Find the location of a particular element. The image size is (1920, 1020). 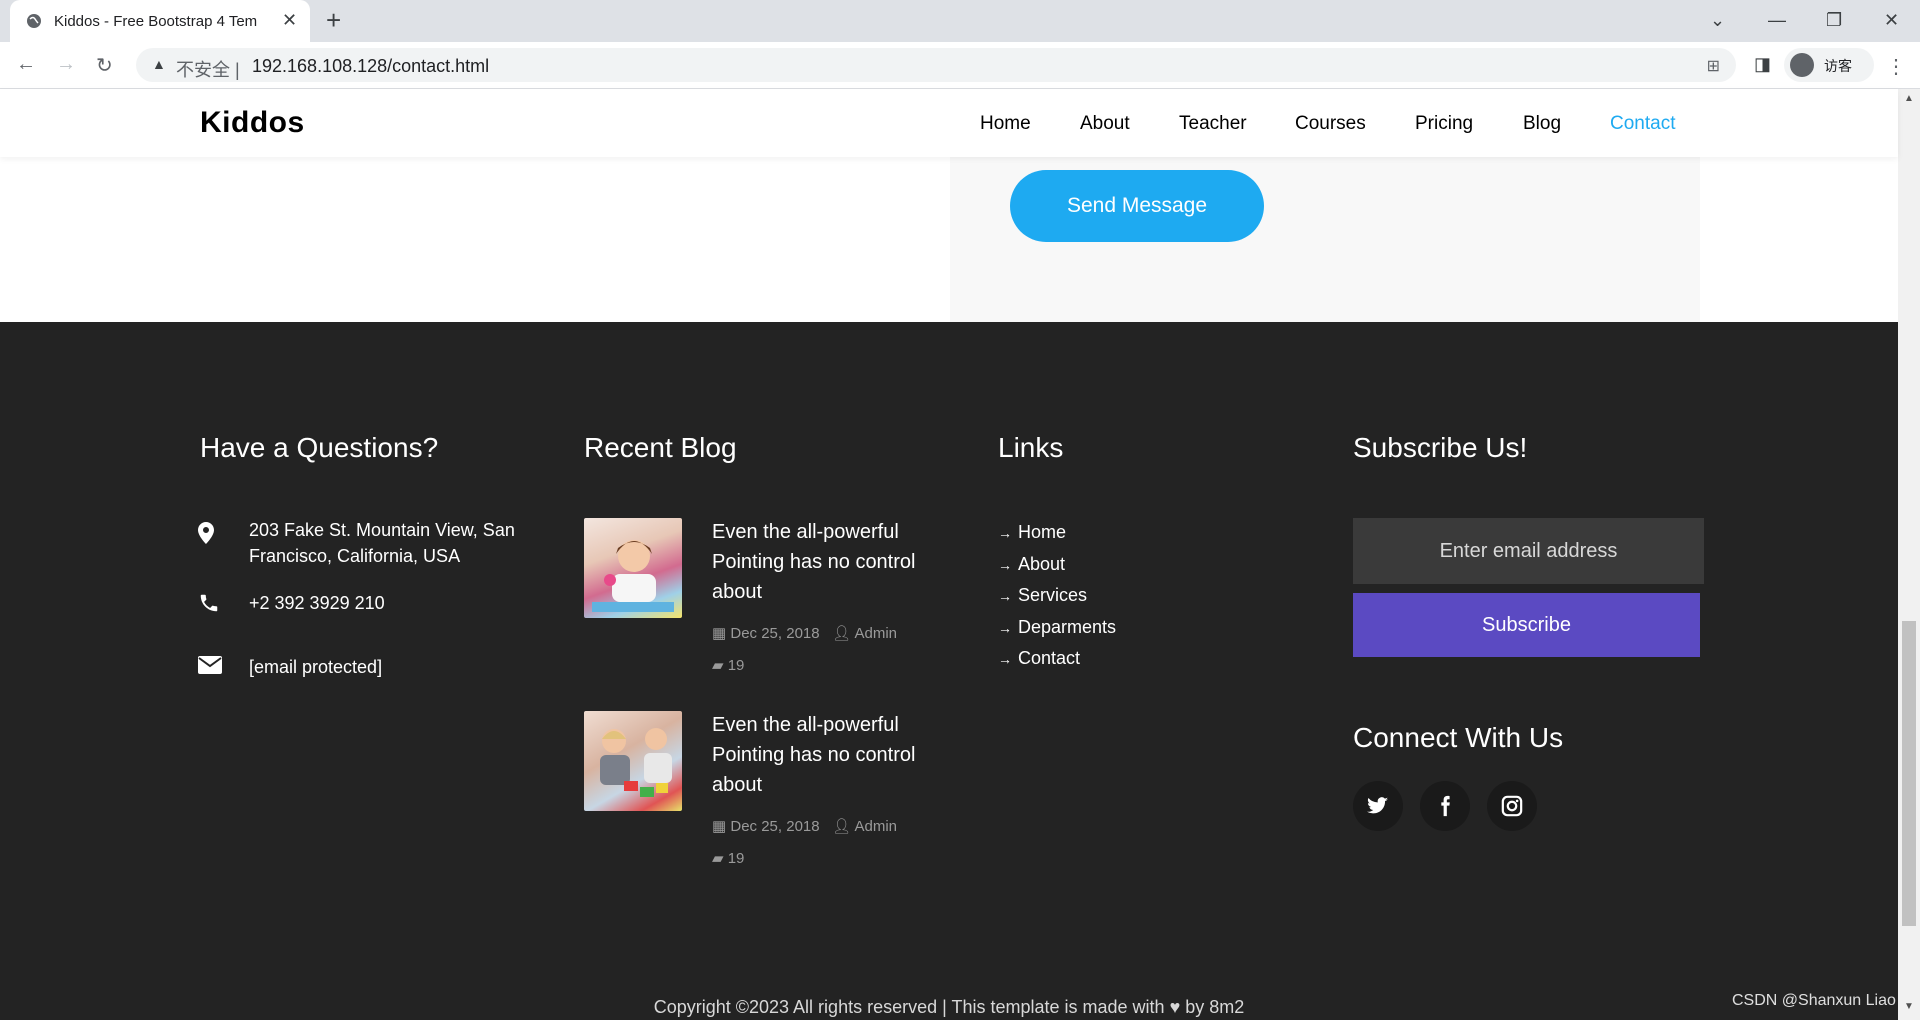

page-scrollbar: ▲ ▼ is located at coordinates (1909, 554).